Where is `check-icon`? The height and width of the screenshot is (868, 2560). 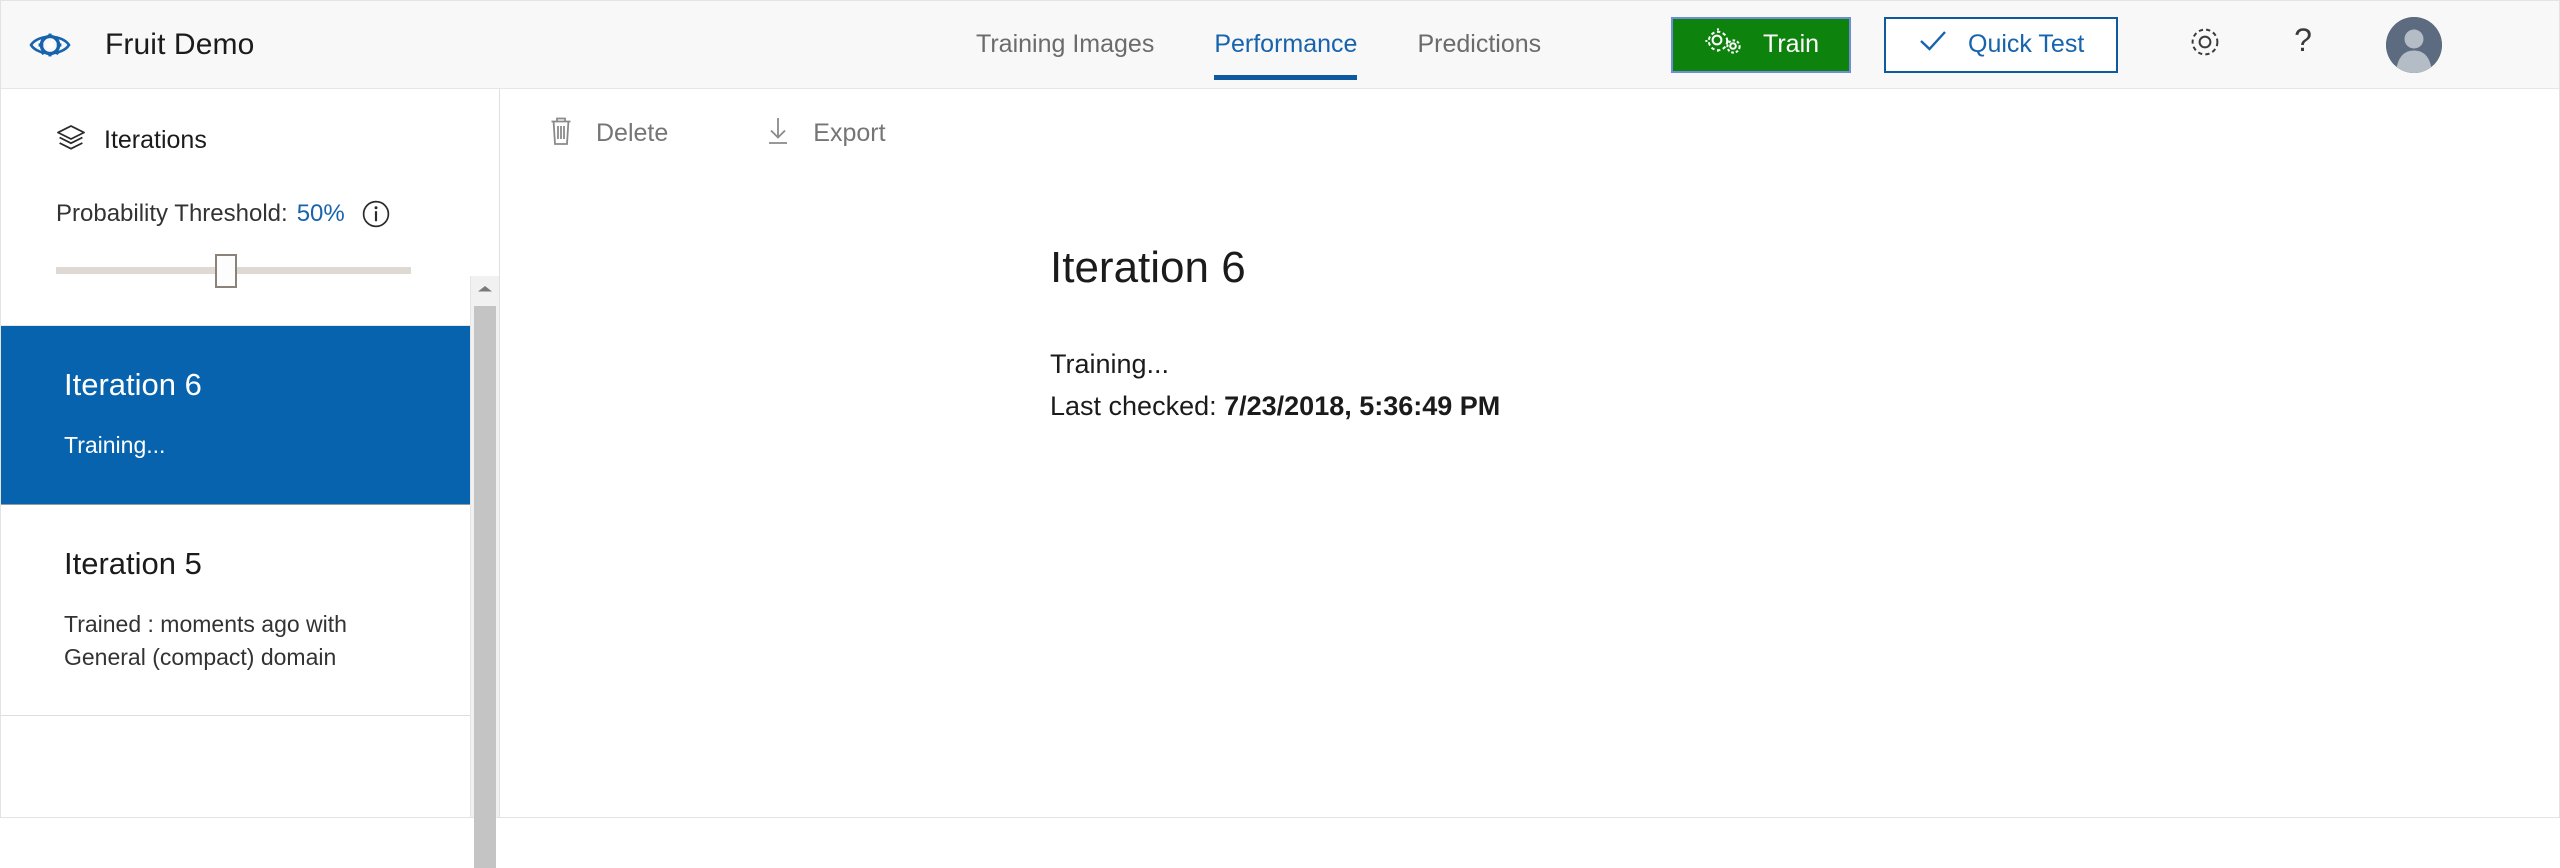 check-icon is located at coordinates (1933, 44).